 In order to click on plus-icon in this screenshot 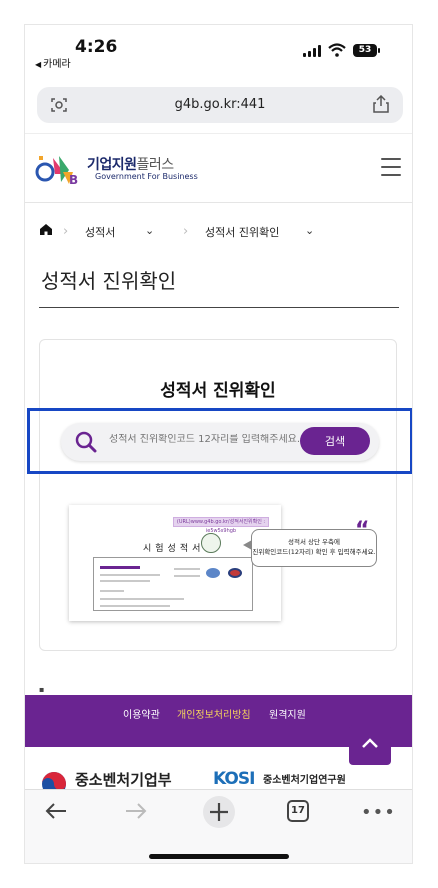, I will do `click(219, 812)`.